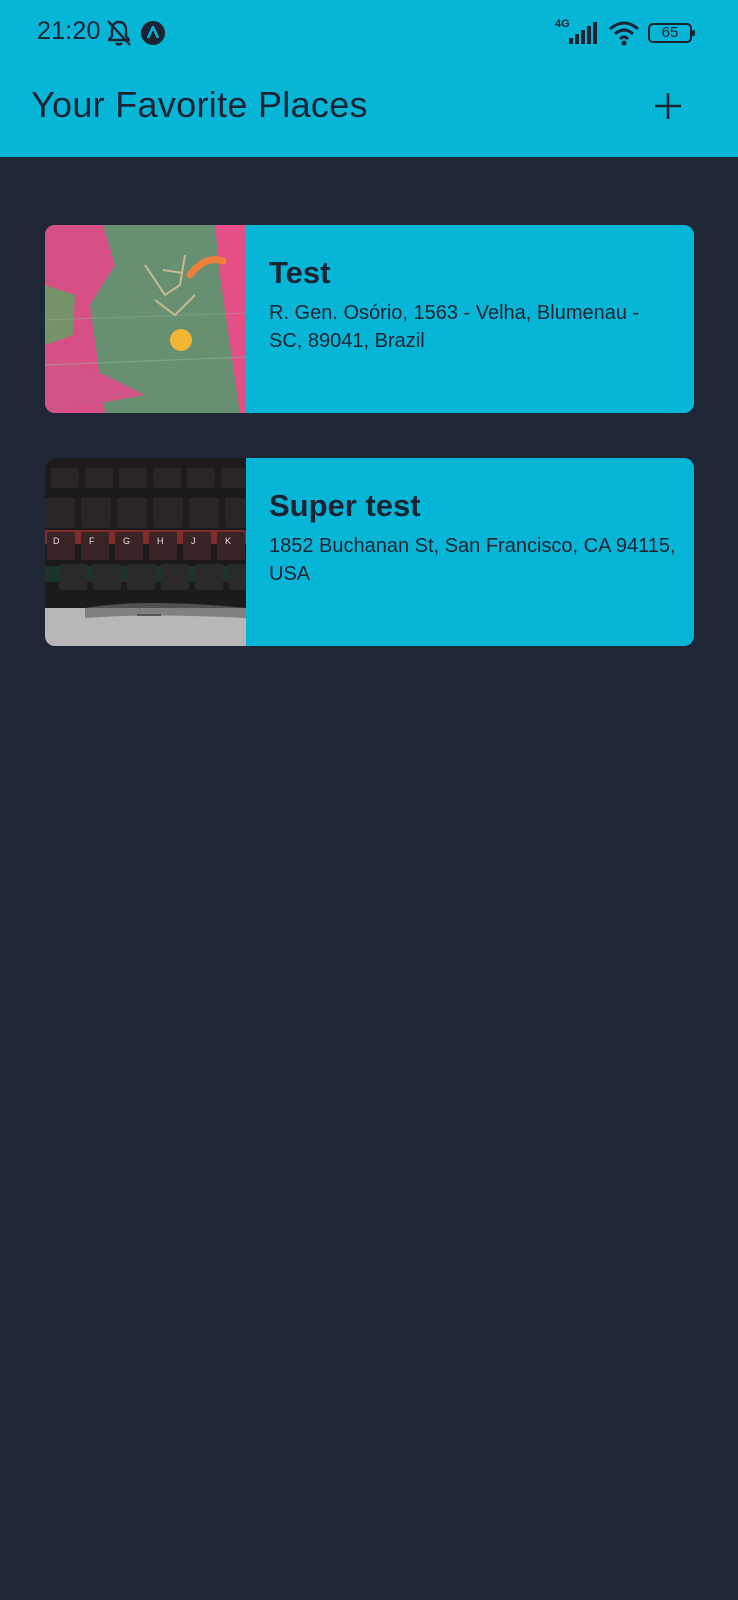 The image size is (738, 1600). I want to click on place-thumbnail: DFG HJK, so click(145, 552).